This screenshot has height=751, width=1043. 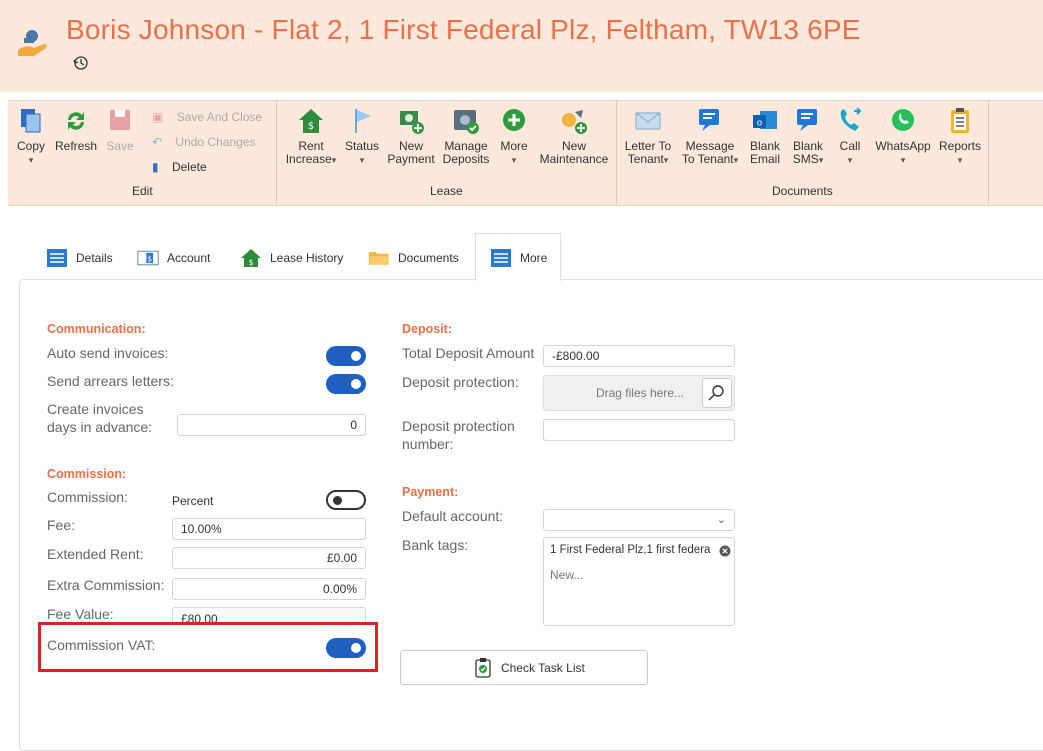 What do you see at coordinates (203, 142) in the screenshot?
I see `undo-changes-button: ↶ Undo Changes` at bounding box center [203, 142].